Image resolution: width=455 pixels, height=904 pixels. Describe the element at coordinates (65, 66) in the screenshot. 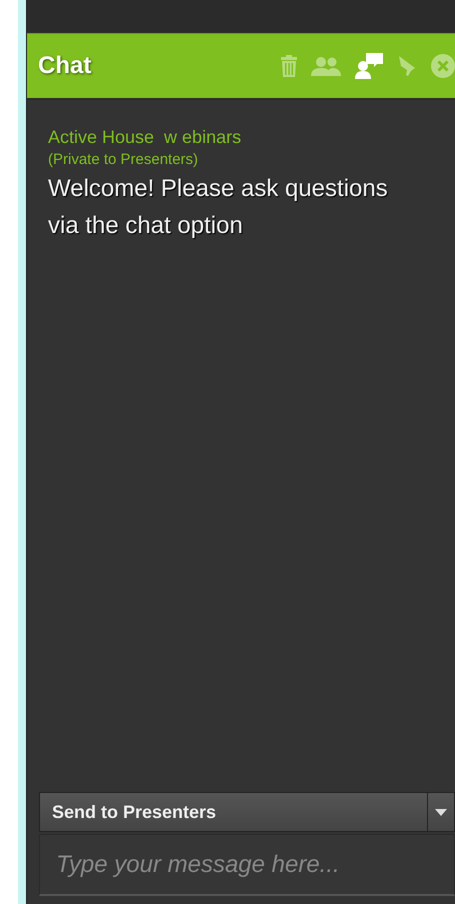

I see `panel-title: Chat` at that location.